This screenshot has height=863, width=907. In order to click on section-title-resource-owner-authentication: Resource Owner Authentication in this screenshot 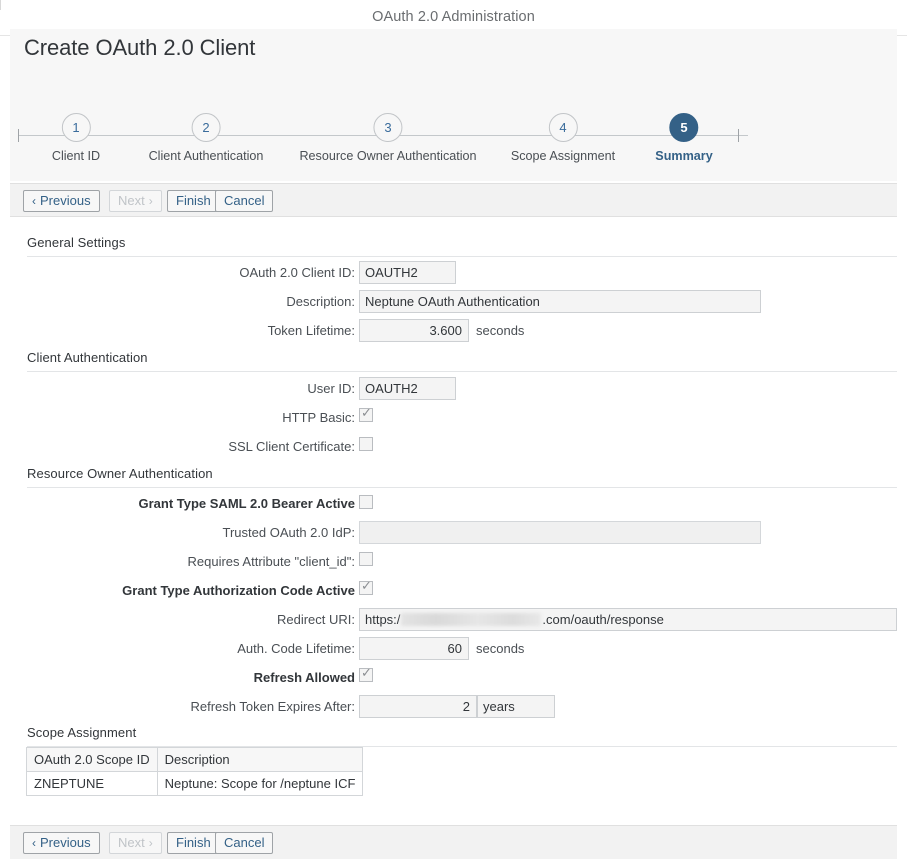, I will do `click(120, 473)`.